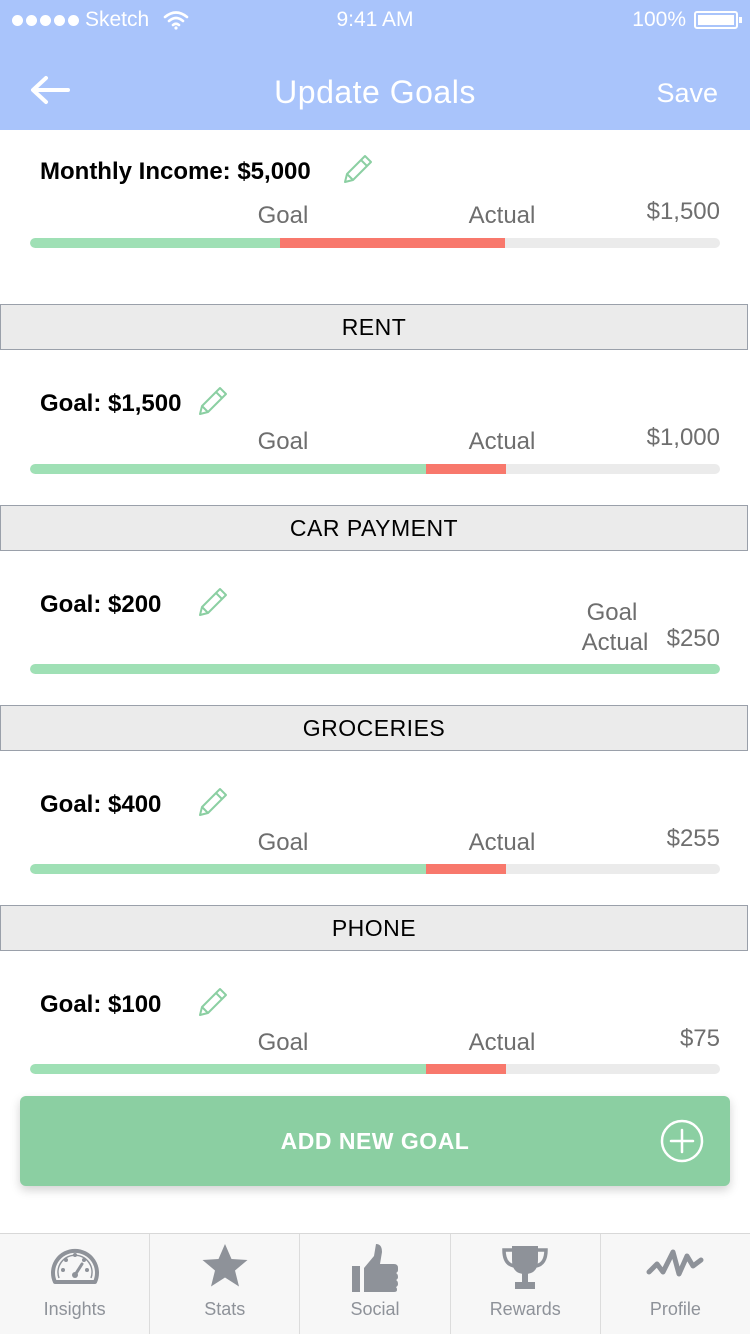 The image size is (750, 1334). I want to click on tab-social: Social, so click(375, 1284).